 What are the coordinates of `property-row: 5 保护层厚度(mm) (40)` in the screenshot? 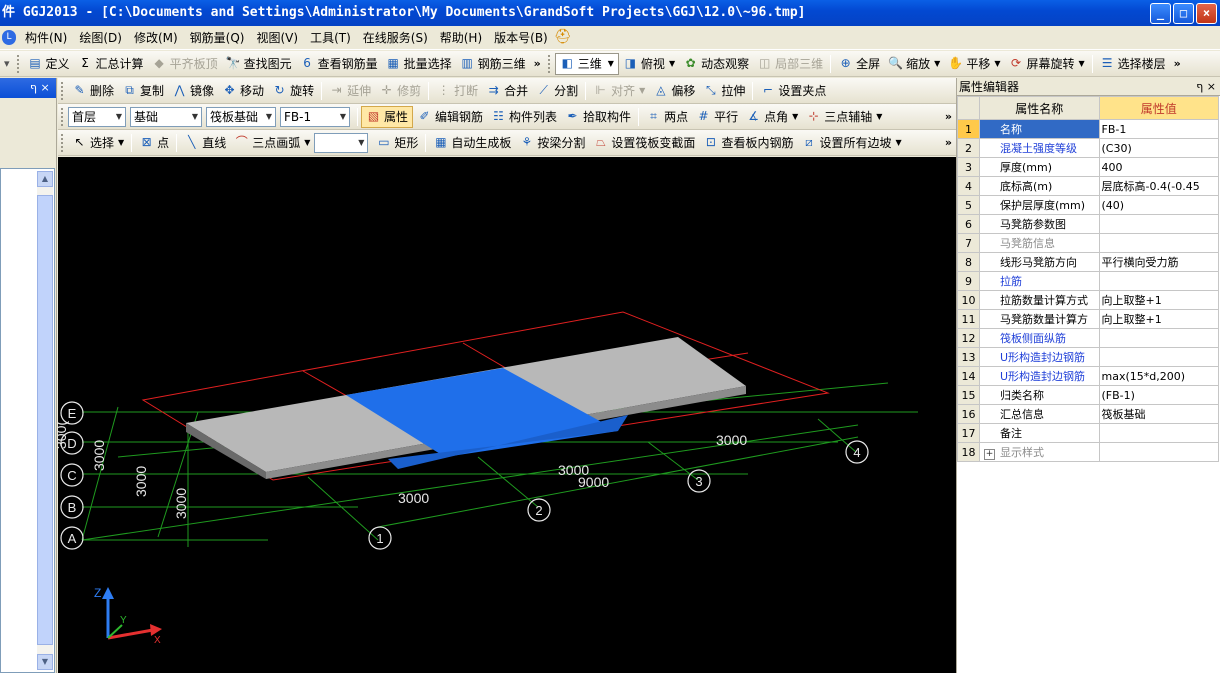 It's located at (1088, 205).